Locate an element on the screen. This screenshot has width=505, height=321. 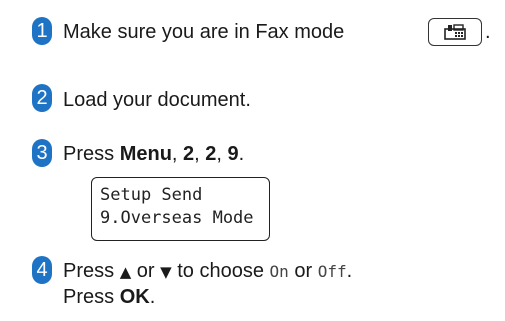
step-3-text: Press Menu, 2, 2, 9. is located at coordinates (153, 154).